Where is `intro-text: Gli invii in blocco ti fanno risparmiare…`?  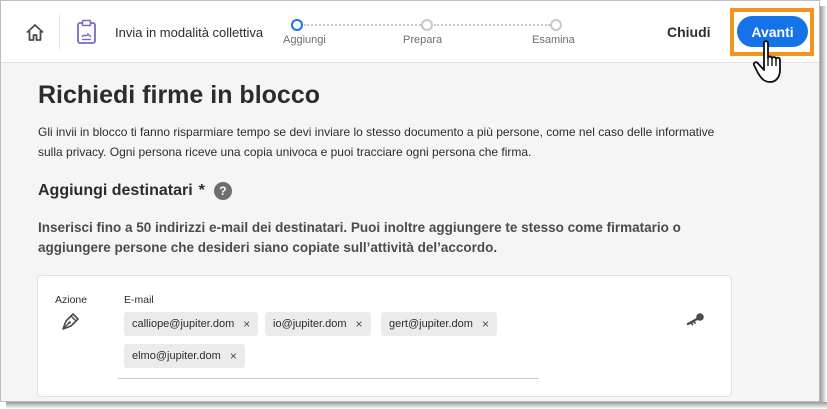 intro-text: Gli invii in blocco ti fanno risparmiare… is located at coordinates (376, 142).